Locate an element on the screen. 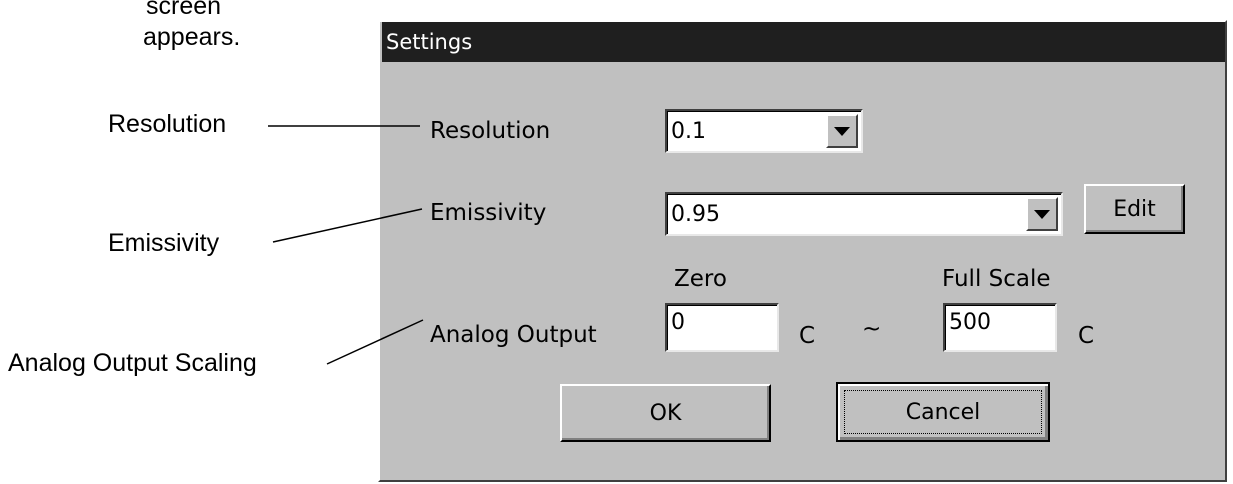 The height and width of the screenshot is (484, 1233). emissivity-dropdown-button is located at coordinates (1042, 214).